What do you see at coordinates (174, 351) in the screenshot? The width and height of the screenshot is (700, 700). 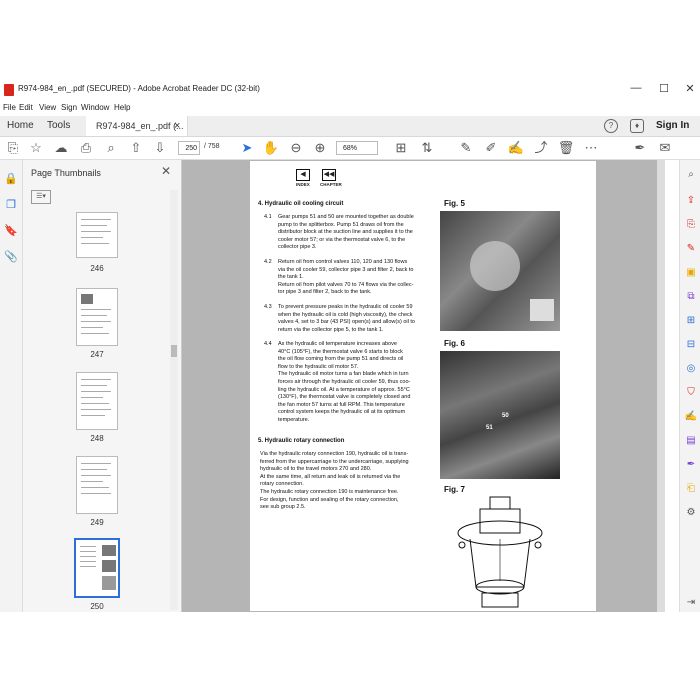 I see `scroll-thumb` at bounding box center [174, 351].